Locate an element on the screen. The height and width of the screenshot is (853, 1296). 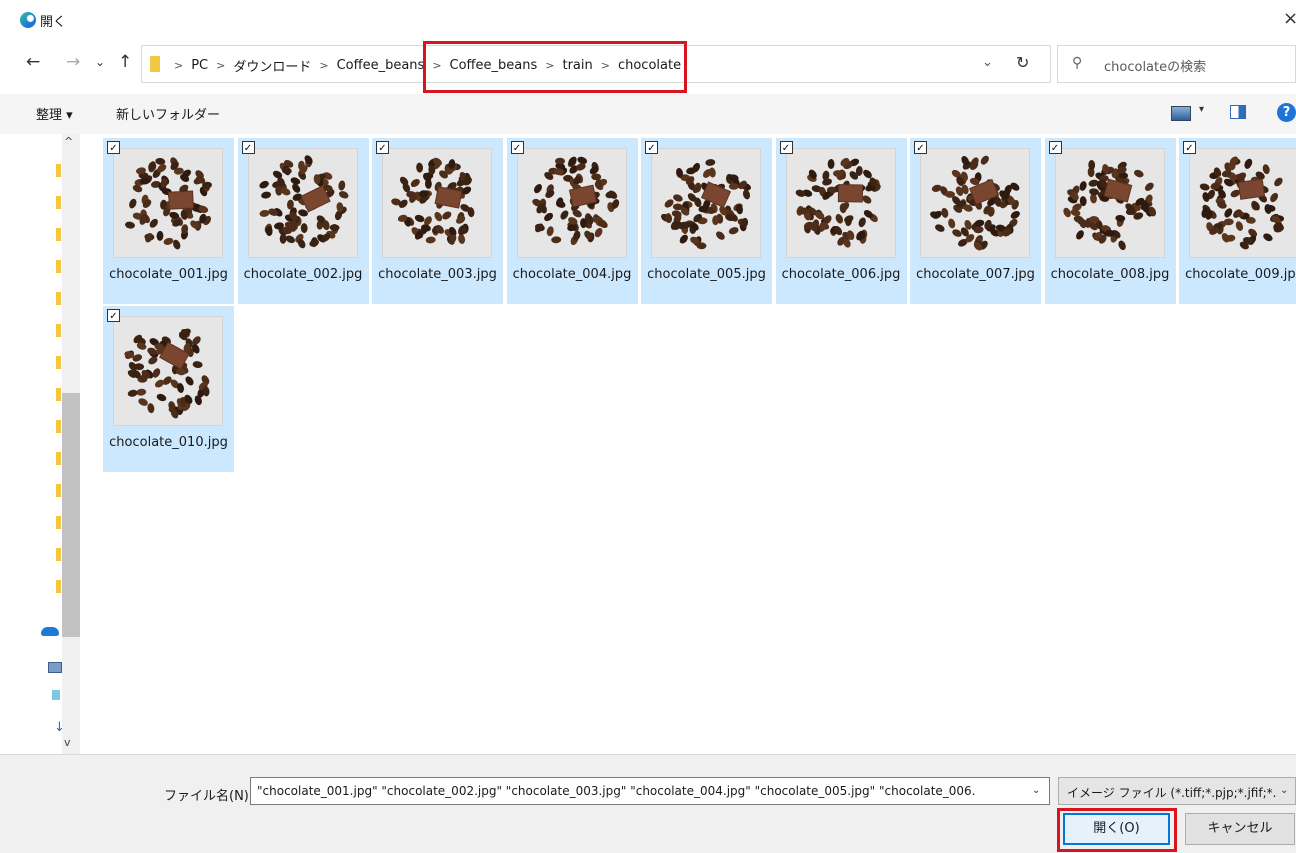
organize-button: 整理 ▾ is located at coordinates (54, 113).